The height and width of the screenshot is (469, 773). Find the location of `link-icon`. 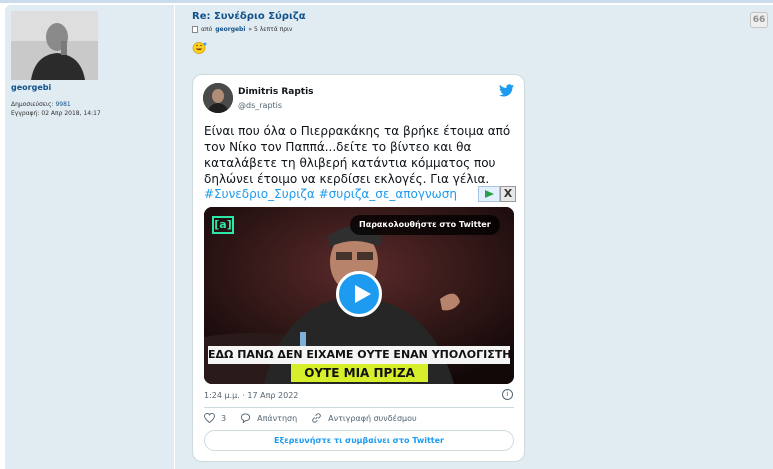

link-icon is located at coordinates (316, 418).